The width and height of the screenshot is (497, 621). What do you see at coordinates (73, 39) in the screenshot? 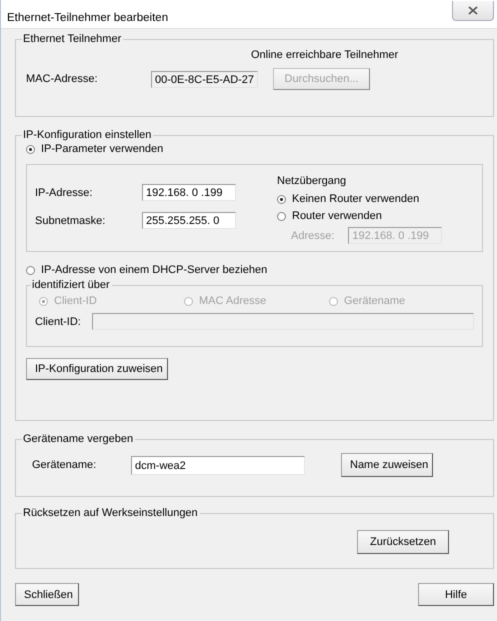
I see `group-legend: Ethernet Teilnehmer` at bounding box center [73, 39].